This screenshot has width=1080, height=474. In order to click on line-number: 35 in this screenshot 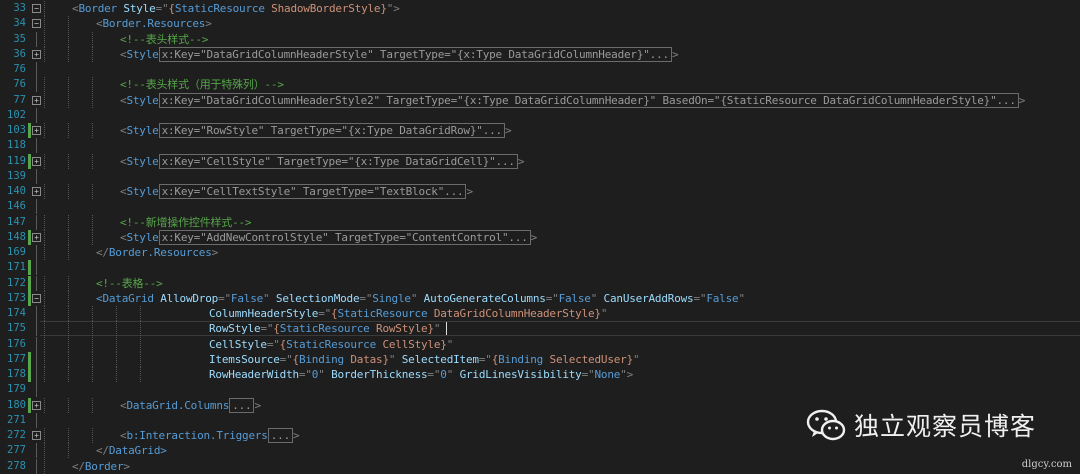, I will do `click(19, 38)`.